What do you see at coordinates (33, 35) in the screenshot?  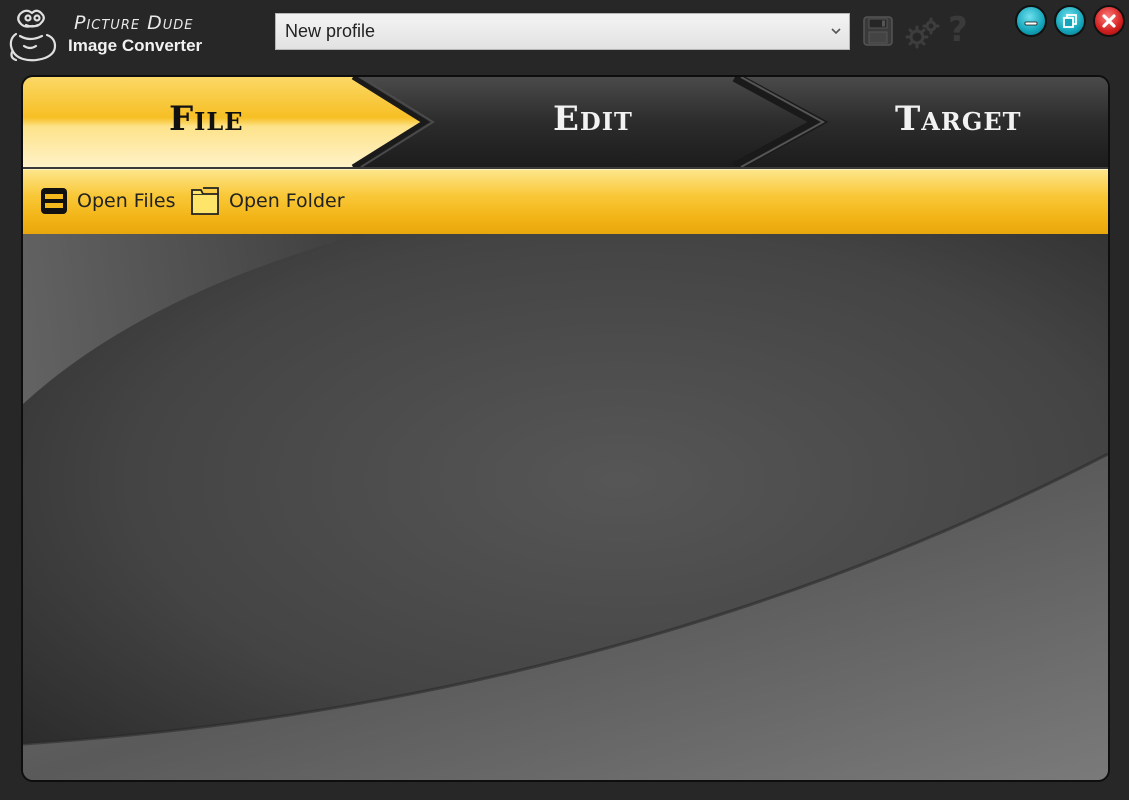 I see `dude-logo-icon` at bounding box center [33, 35].